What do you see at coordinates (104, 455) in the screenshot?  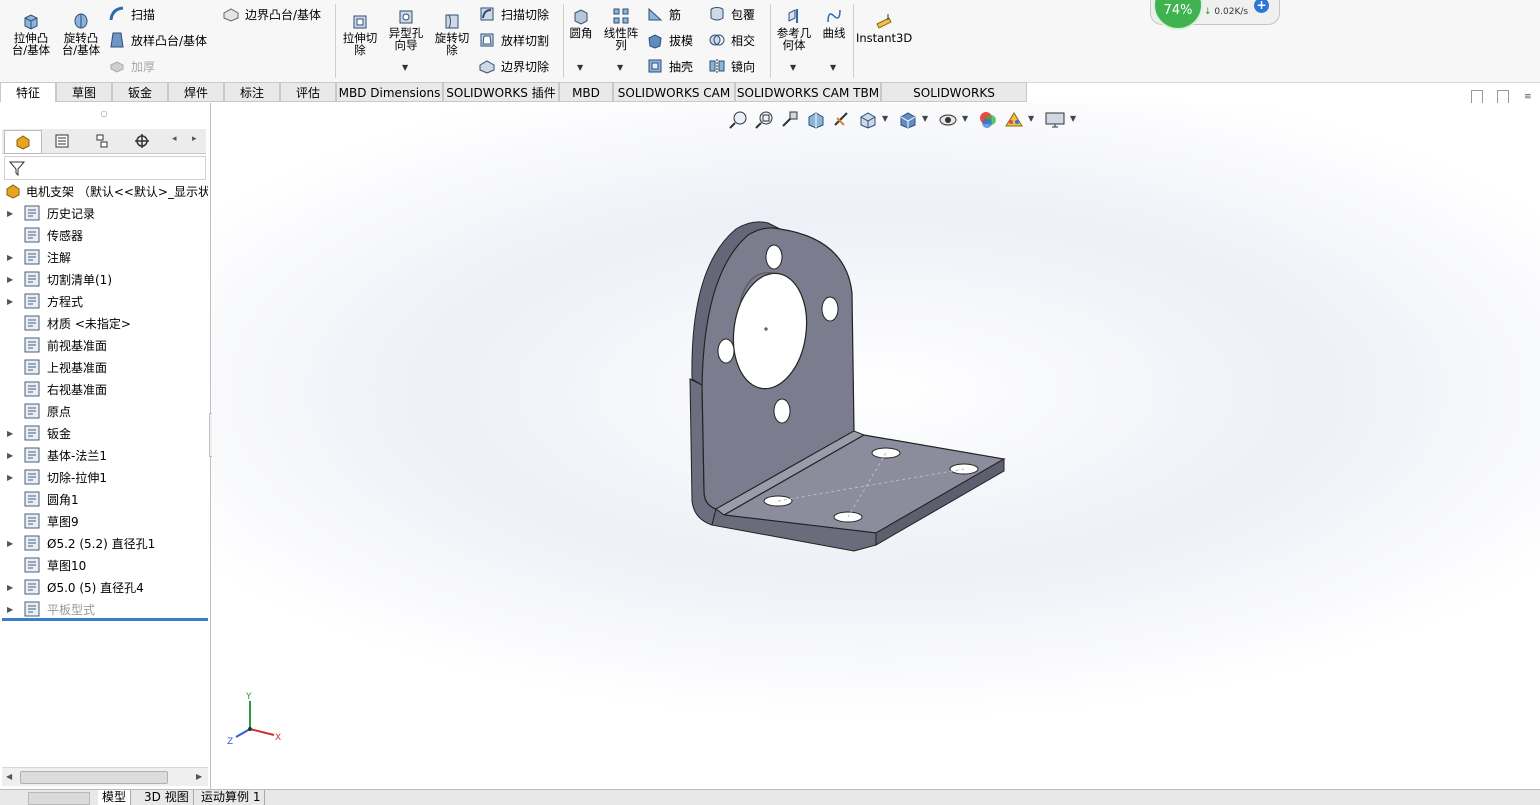 I see `tree-item: ▶ 基体-法兰1` at bounding box center [104, 455].